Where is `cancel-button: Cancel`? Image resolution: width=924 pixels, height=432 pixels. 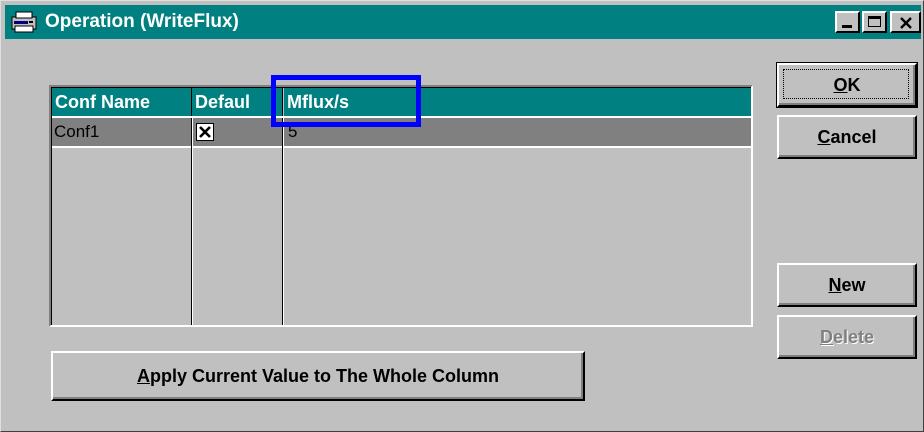 cancel-button: Cancel is located at coordinates (847, 137).